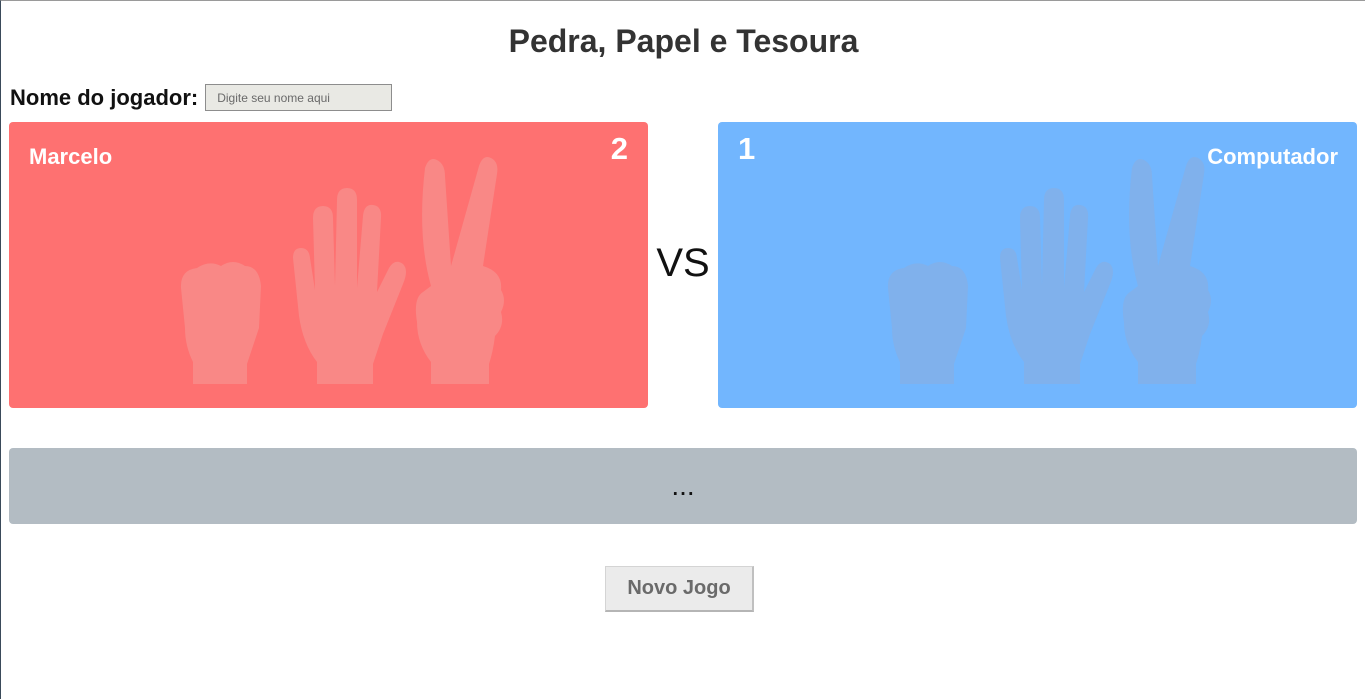 This screenshot has height=699, width=1365. Describe the element at coordinates (679, 589) in the screenshot. I see `new-game-button: Novo Jogo` at that location.